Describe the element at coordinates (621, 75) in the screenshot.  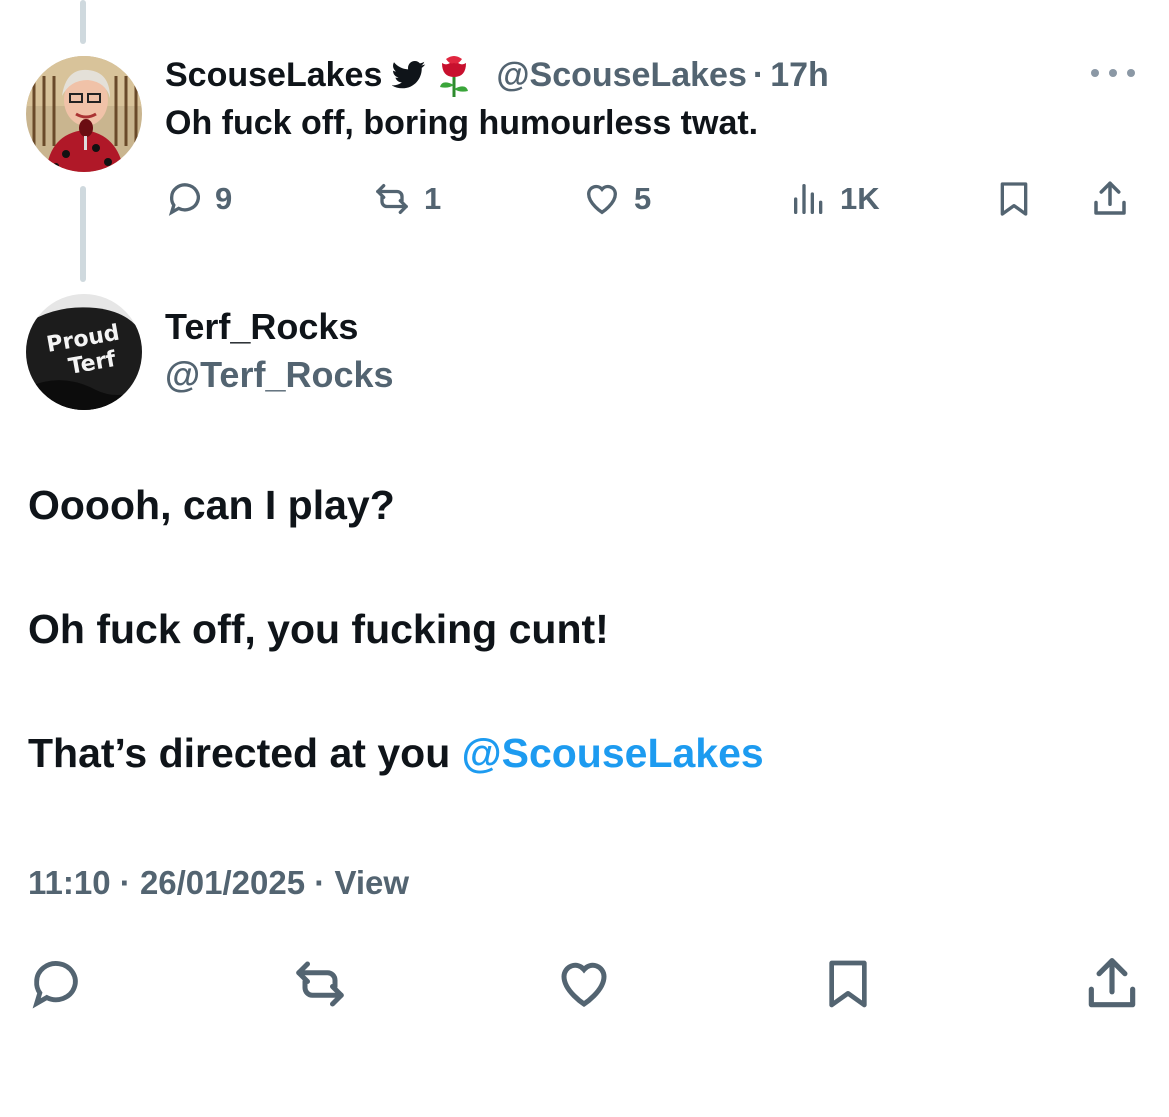
I see `reply-handle: @ScouseLakes` at that location.